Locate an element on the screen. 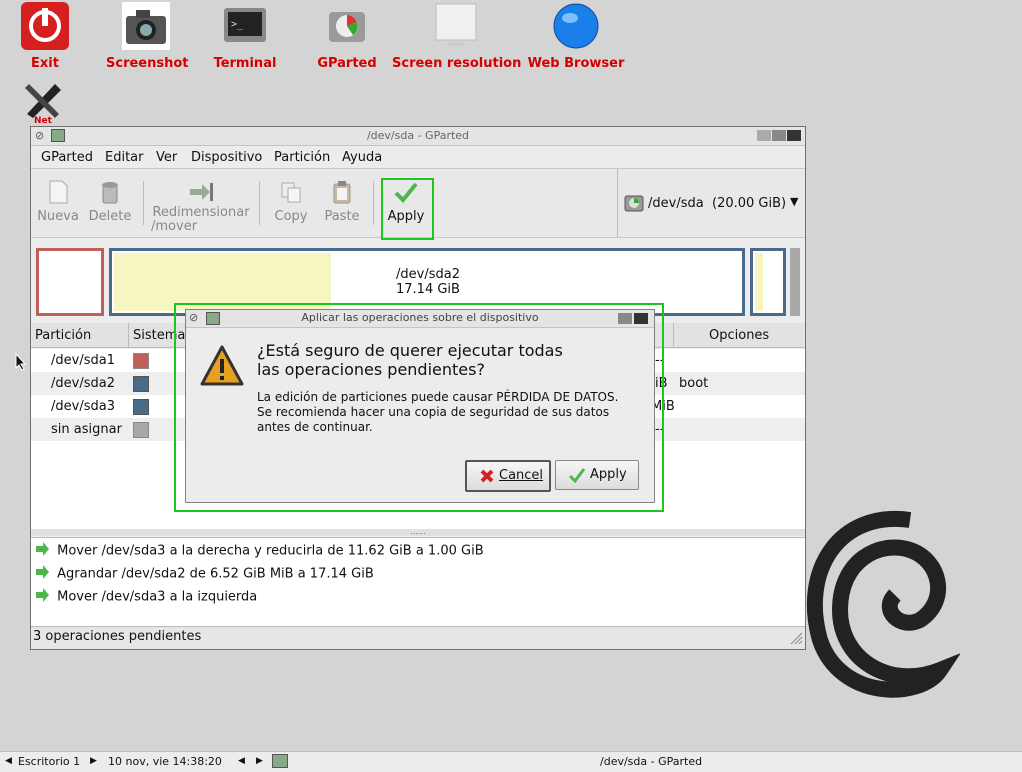 This screenshot has height=772, width=1022. cancel-button: Cancel is located at coordinates (508, 476).